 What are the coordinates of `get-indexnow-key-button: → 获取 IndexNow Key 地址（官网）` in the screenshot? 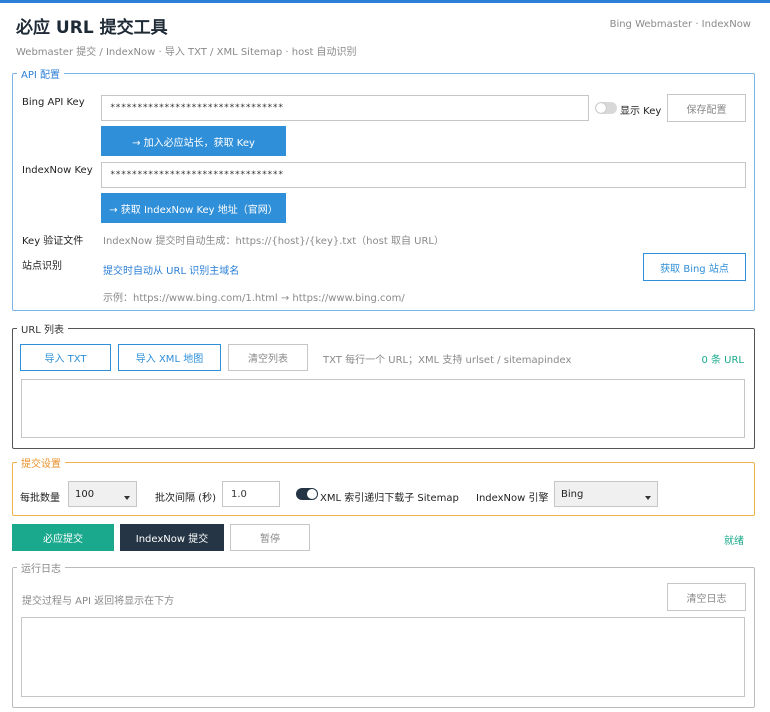 It's located at (193, 208).